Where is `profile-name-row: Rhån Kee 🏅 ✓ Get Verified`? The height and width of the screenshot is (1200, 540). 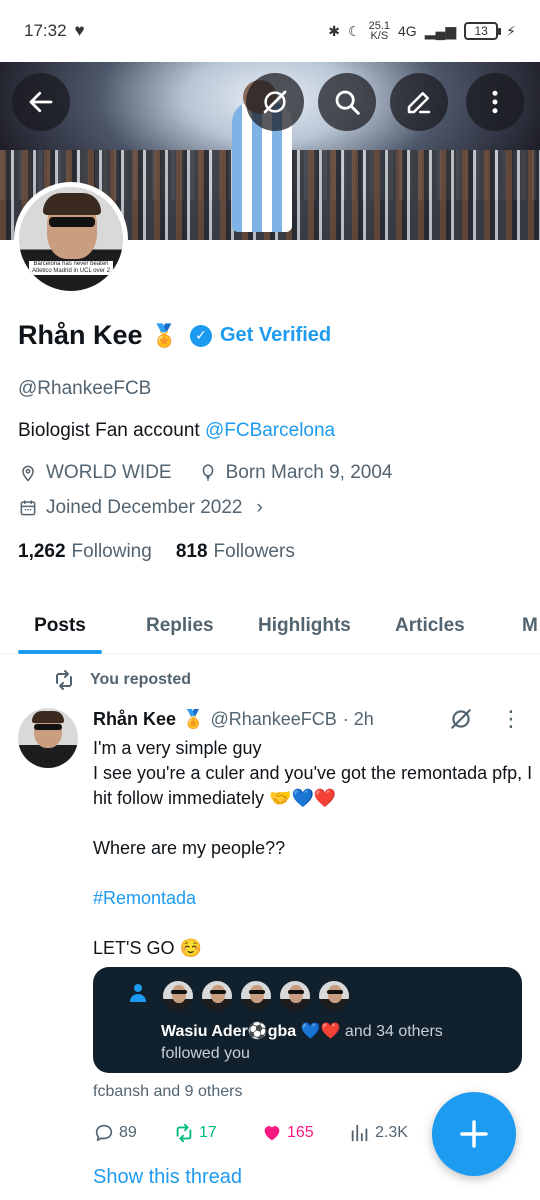 profile-name-row: Rhån Kee 🏅 ✓ Get Verified is located at coordinates (174, 335).